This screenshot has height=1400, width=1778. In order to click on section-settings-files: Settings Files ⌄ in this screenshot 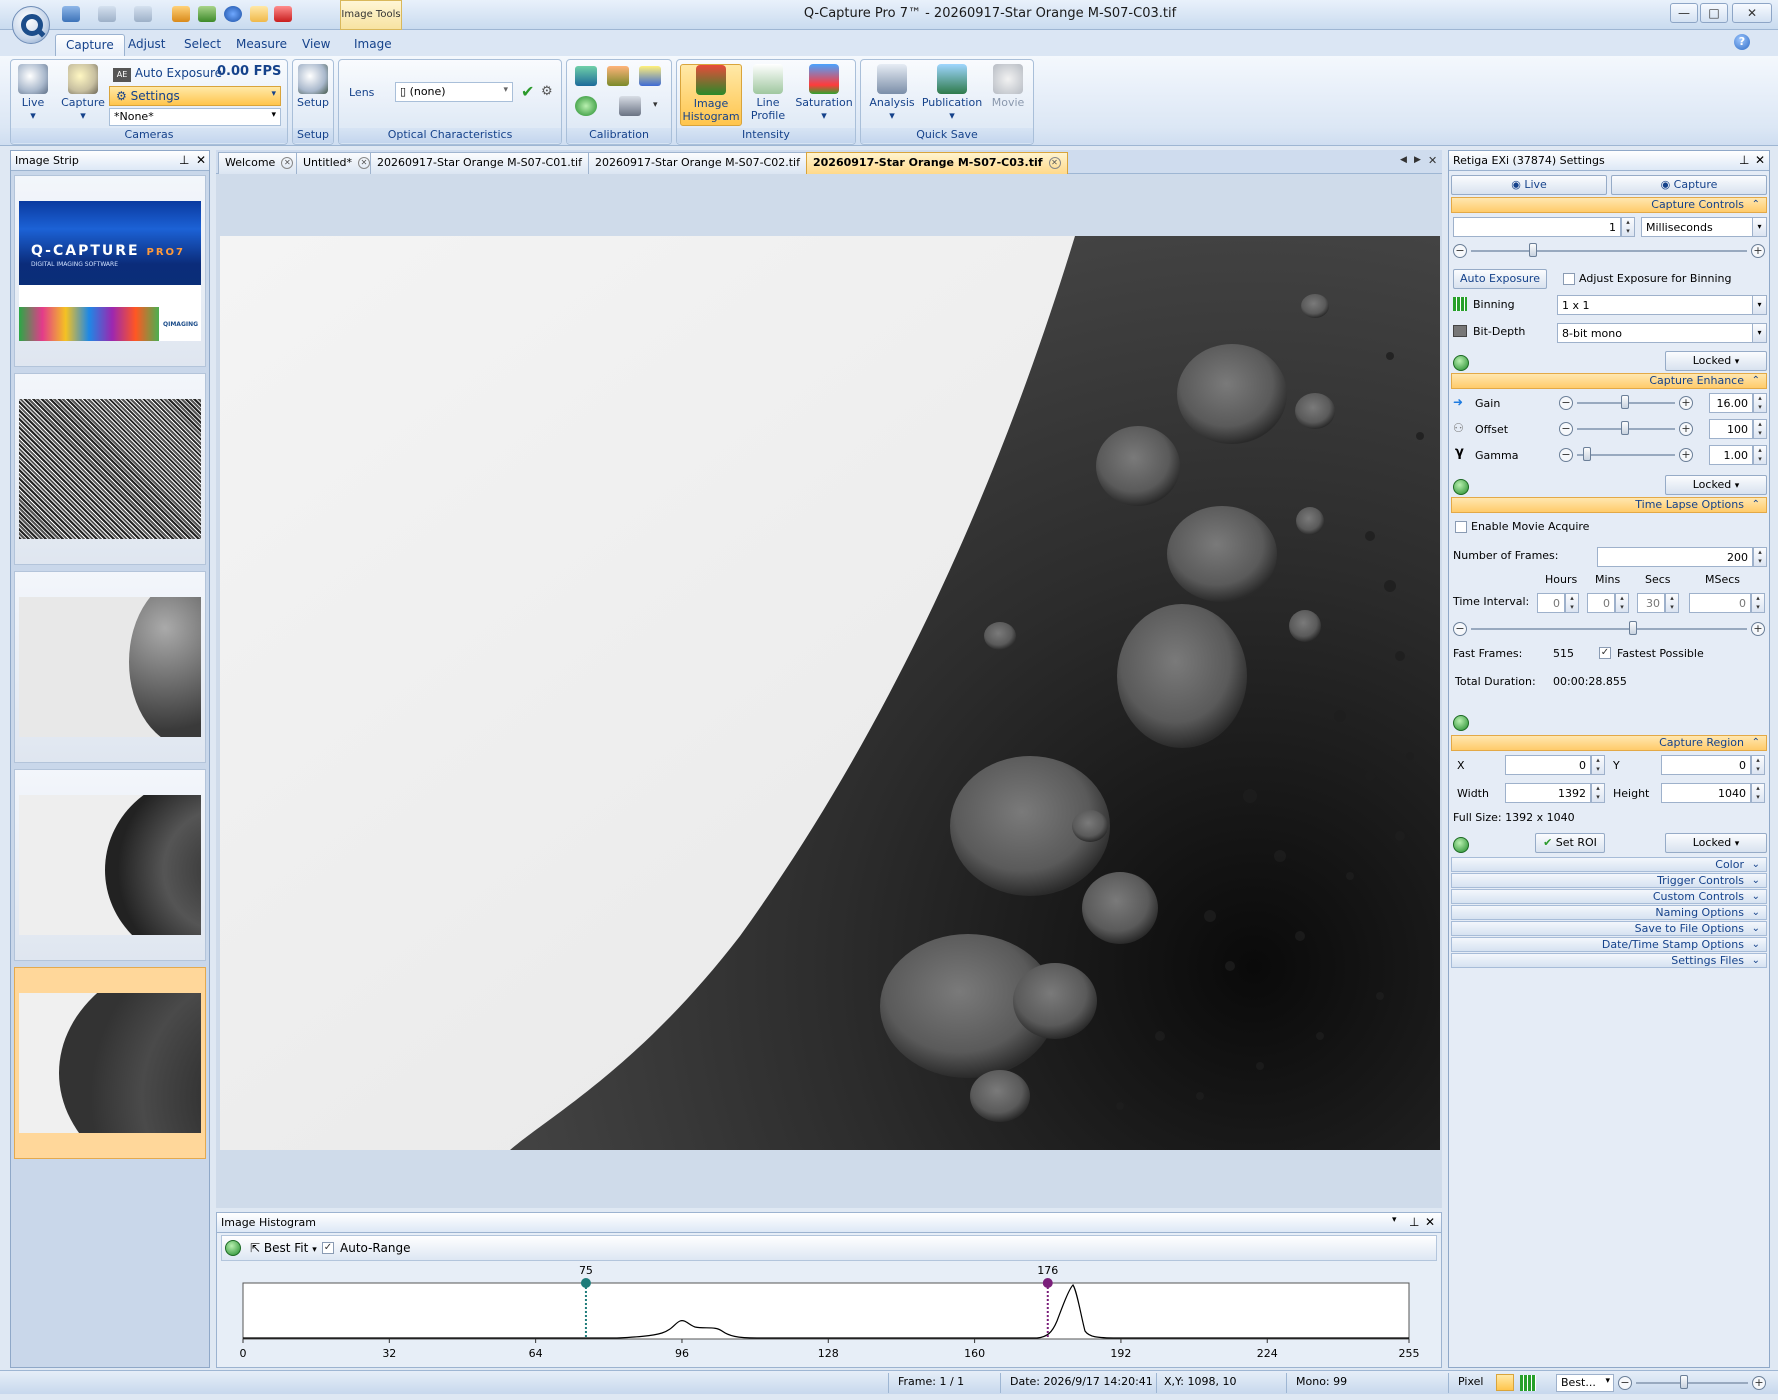, I will do `click(1609, 960)`.